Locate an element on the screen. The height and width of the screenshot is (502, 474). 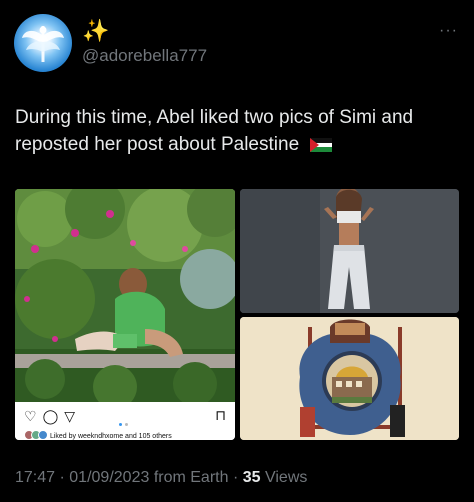
media-image-palestine-art is located at coordinates (349, 378).